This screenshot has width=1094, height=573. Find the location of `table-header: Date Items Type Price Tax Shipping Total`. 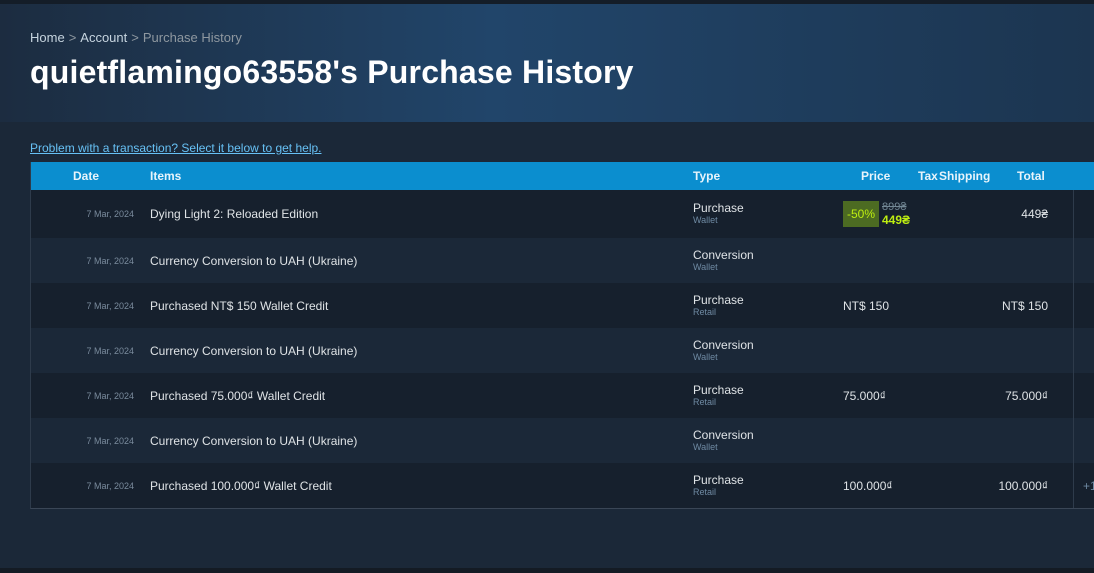

table-header: Date Items Type Price Tax Shipping Total is located at coordinates (562, 176).